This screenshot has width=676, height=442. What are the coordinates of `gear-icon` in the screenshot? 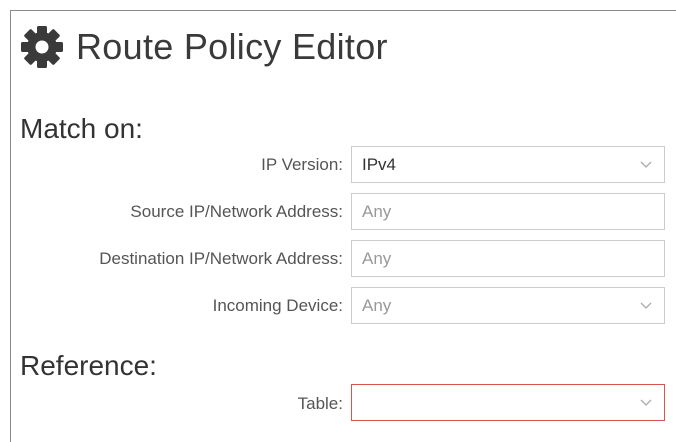 It's located at (42, 47).